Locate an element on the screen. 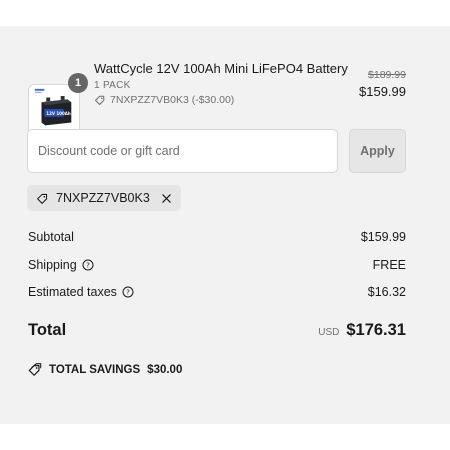 This screenshot has width=450, height=450. apply-button: Apply is located at coordinates (377, 151).